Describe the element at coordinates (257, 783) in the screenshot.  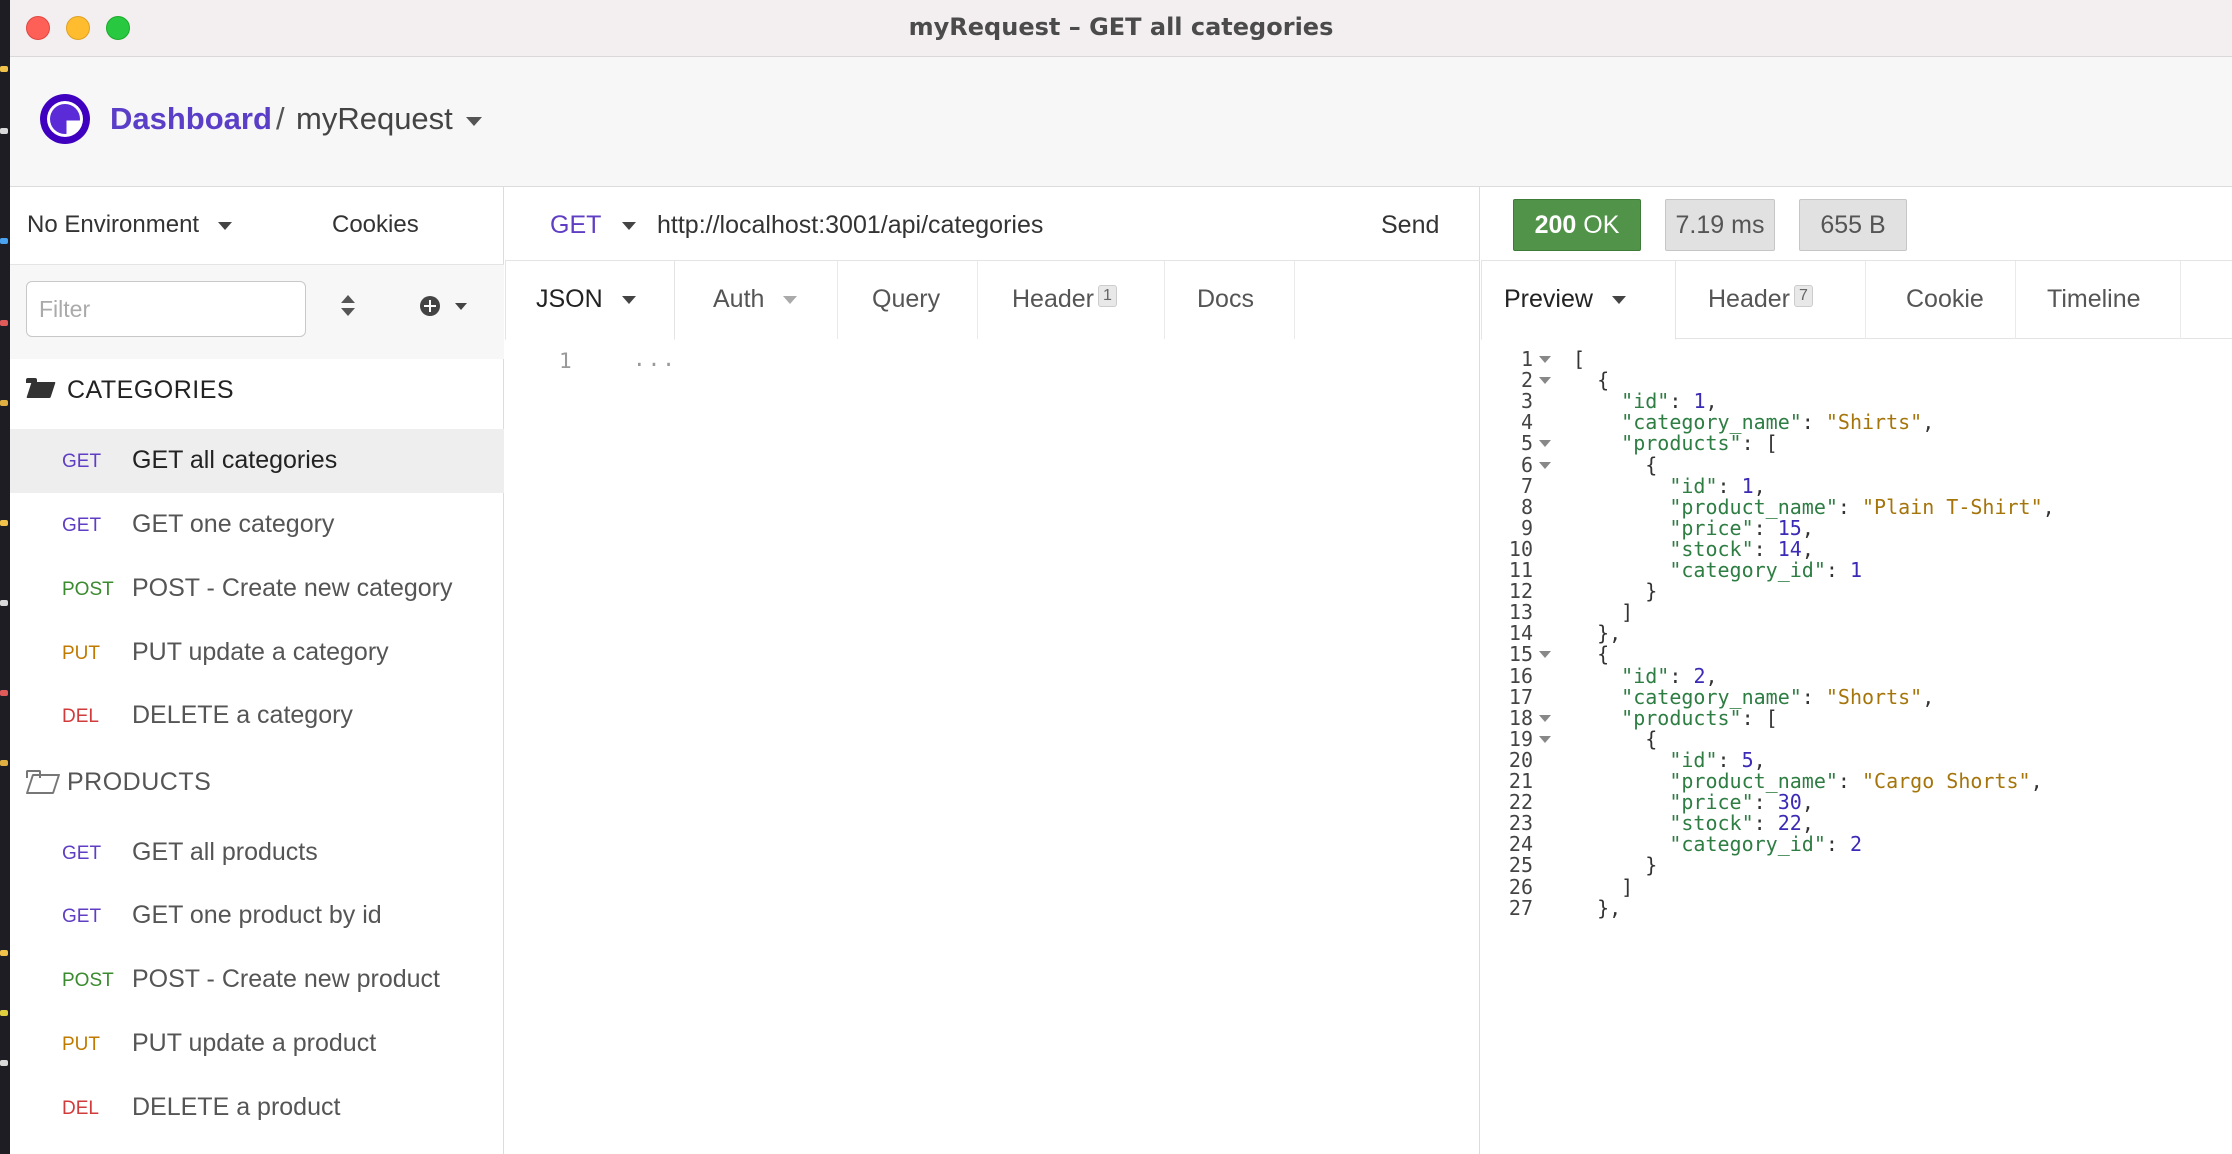
I see `folder-products: PRODUCTS` at that location.